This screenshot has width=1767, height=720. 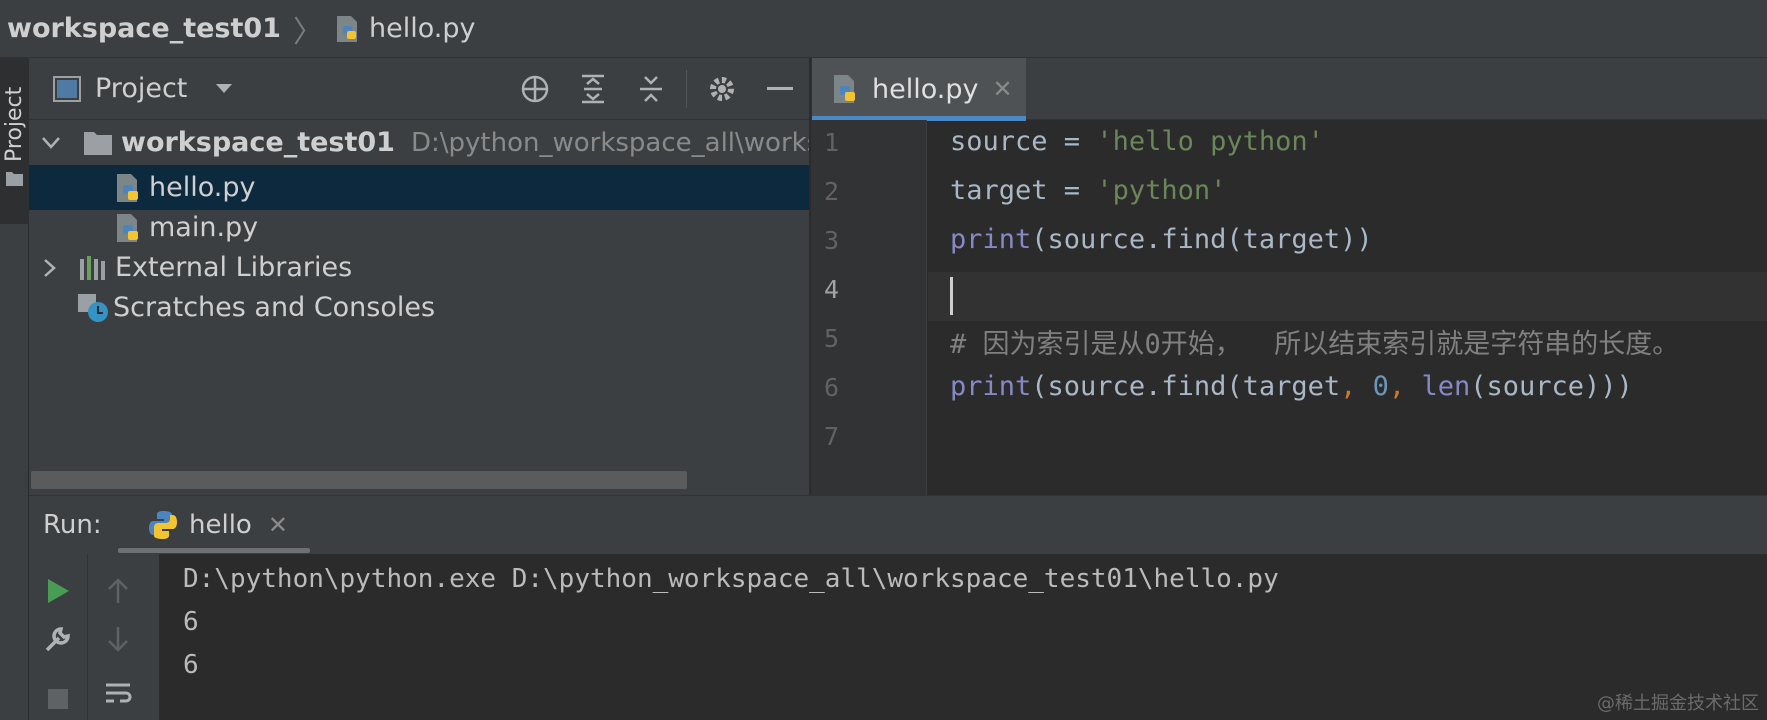 What do you see at coordinates (274, 307) in the screenshot?
I see `tree-label-scratches: Scratches and Consoles` at bounding box center [274, 307].